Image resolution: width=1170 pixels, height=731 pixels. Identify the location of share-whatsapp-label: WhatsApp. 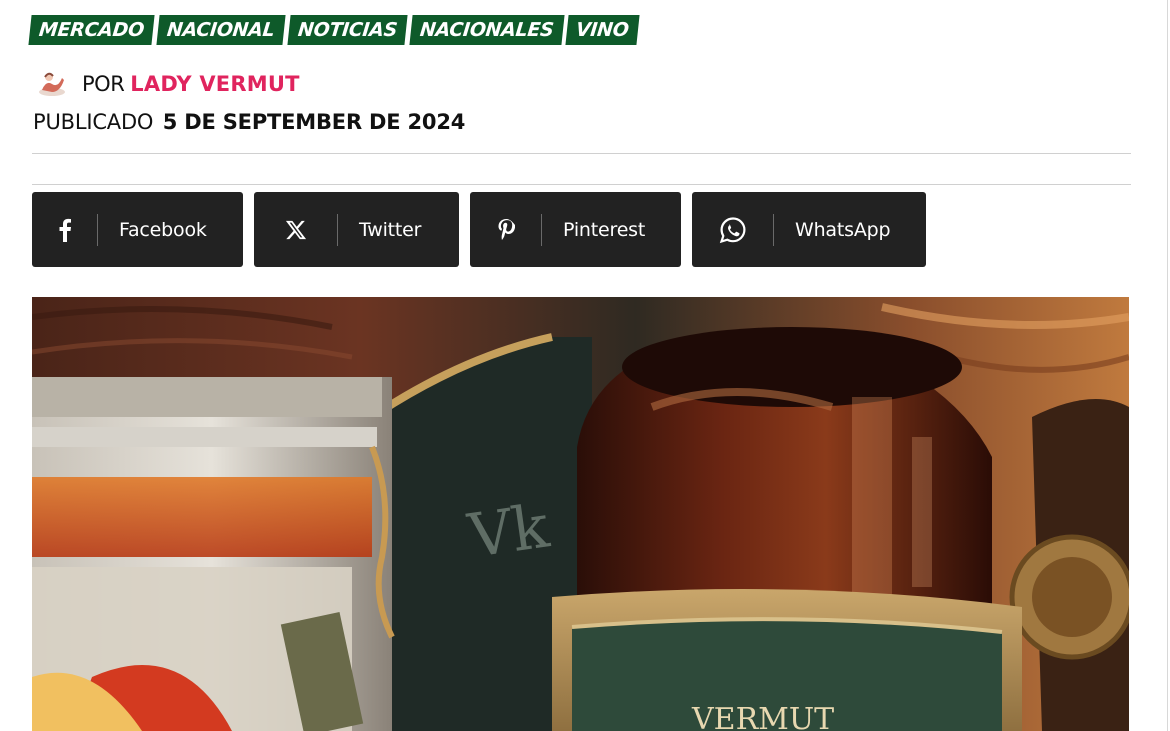
(843, 229).